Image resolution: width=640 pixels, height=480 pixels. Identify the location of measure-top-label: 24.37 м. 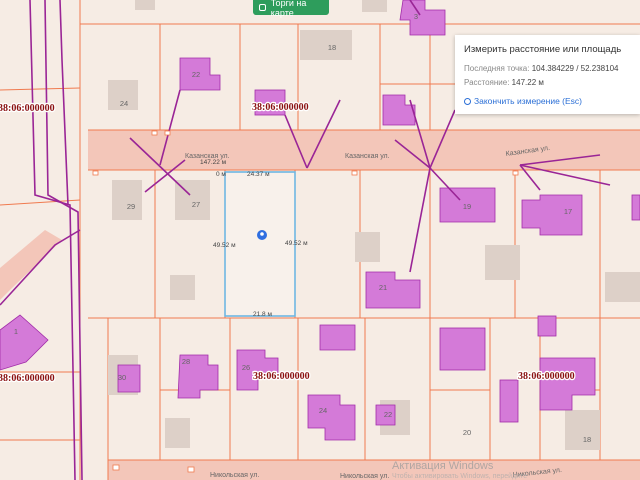
(258, 174).